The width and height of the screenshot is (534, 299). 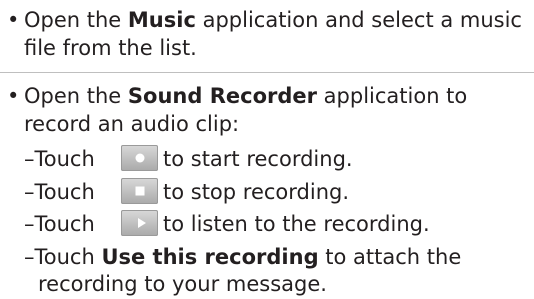 I want to click on stop-square-icon, so click(x=139, y=191).